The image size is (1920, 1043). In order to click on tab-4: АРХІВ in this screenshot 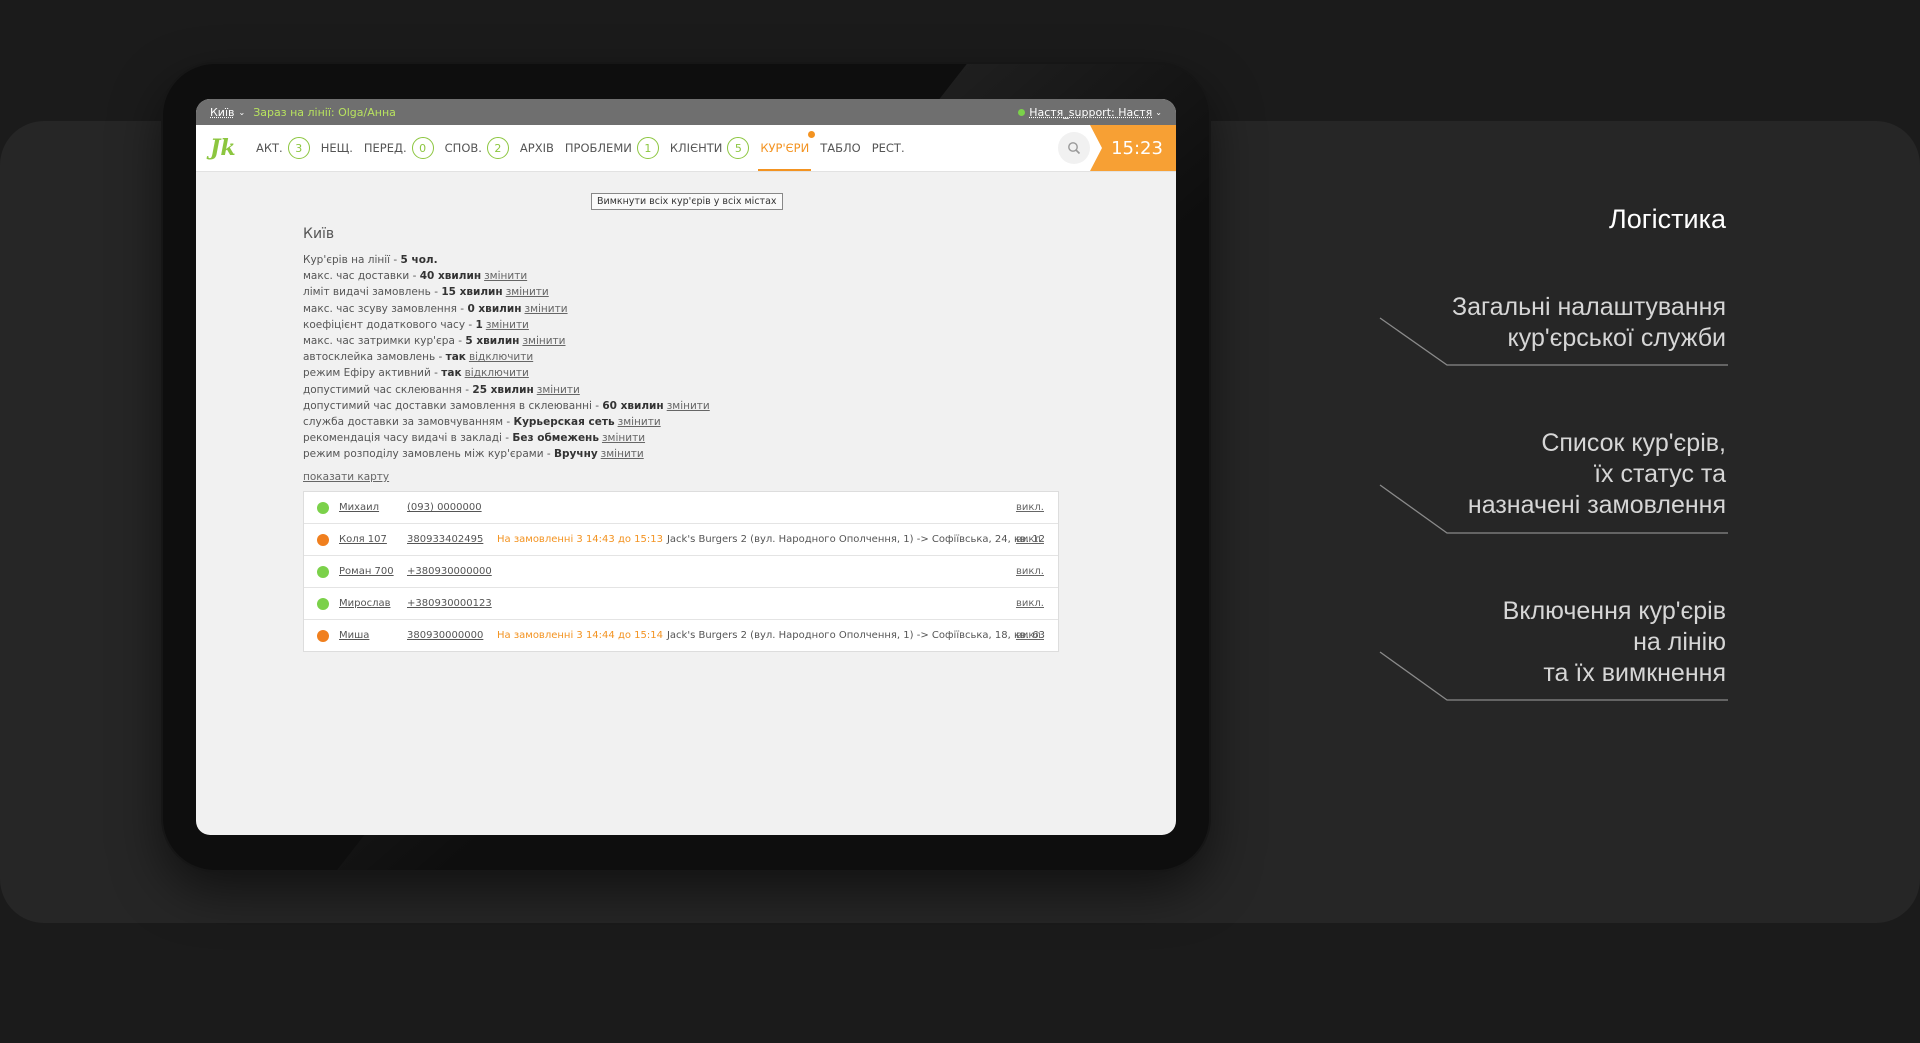, I will do `click(537, 148)`.